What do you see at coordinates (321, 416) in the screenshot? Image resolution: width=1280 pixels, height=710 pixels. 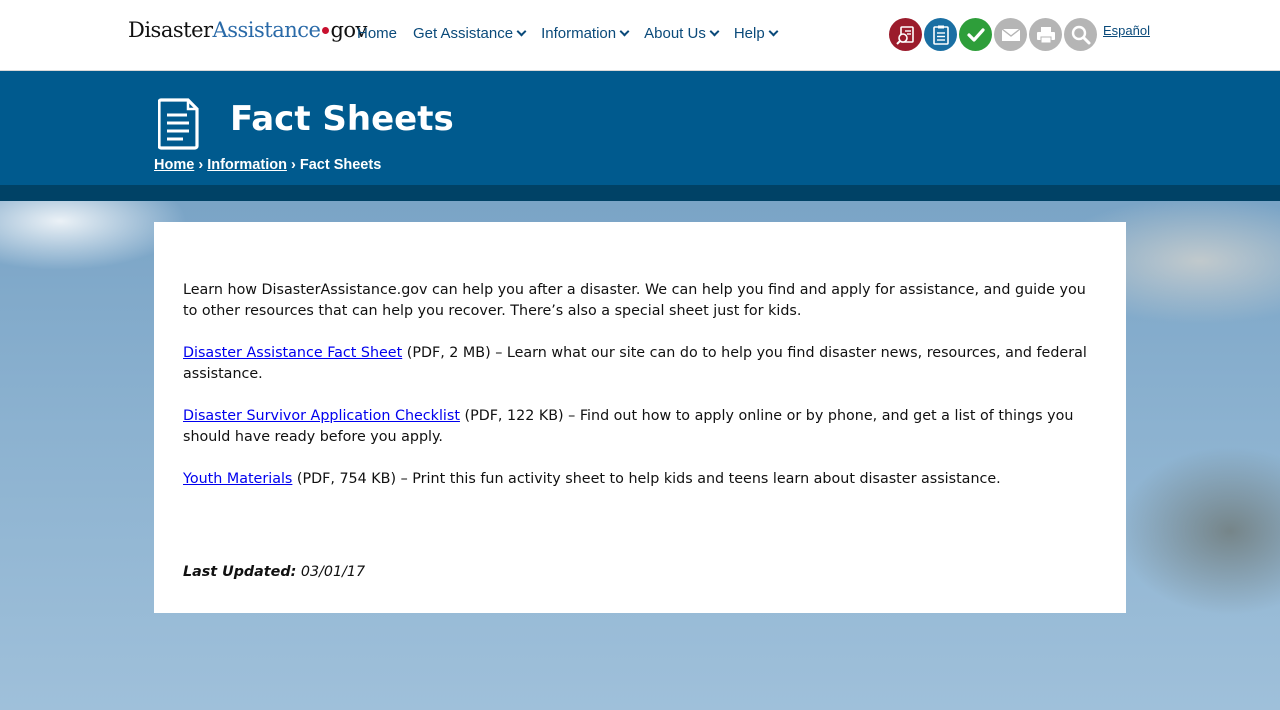 I see `checklist-link: Disaster Survivor Application Checklist` at bounding box center [321, 416].